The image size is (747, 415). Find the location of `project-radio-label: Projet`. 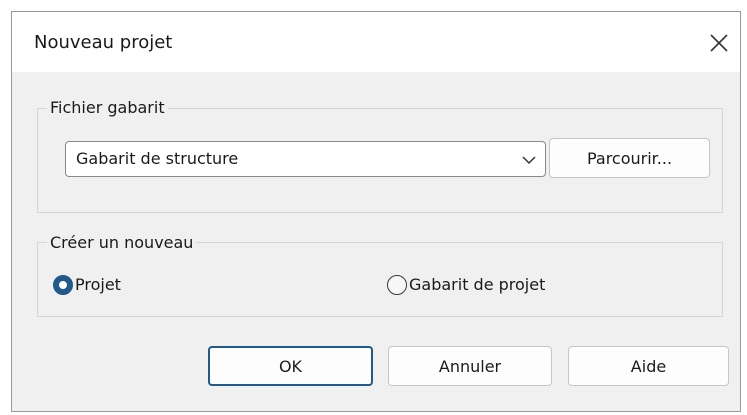

project-radio-label: Projet is located at coordinates (98, 284).